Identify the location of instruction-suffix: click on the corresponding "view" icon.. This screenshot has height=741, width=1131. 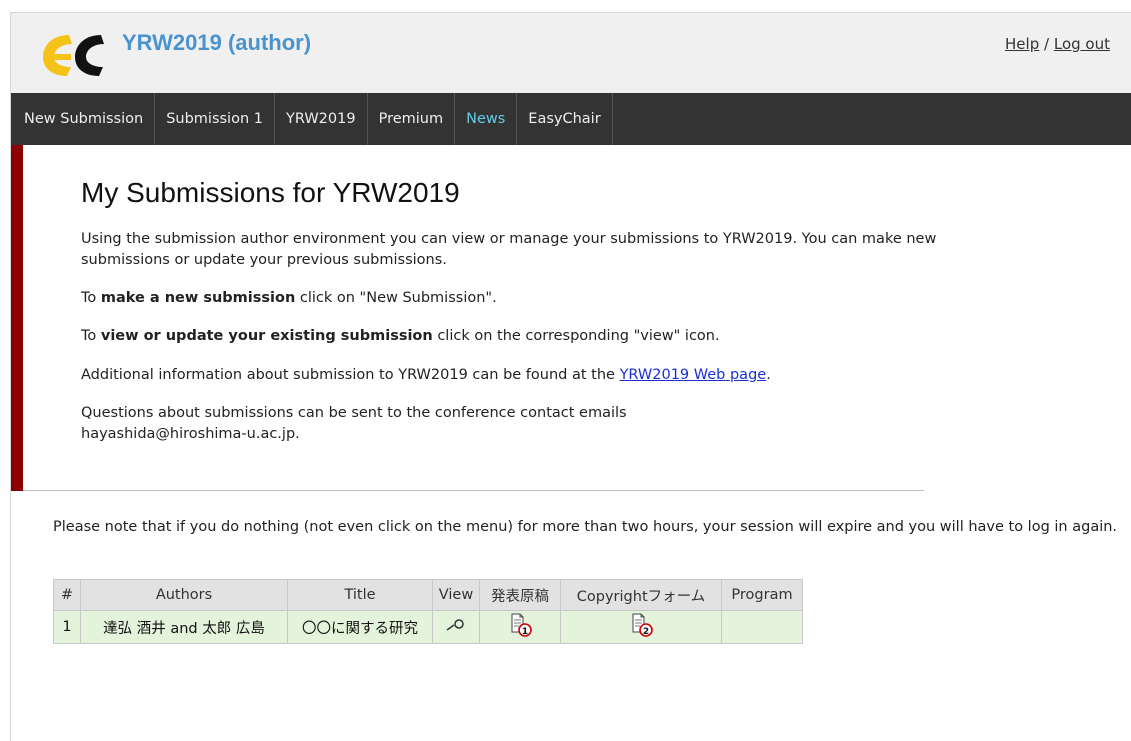
(576, 336).